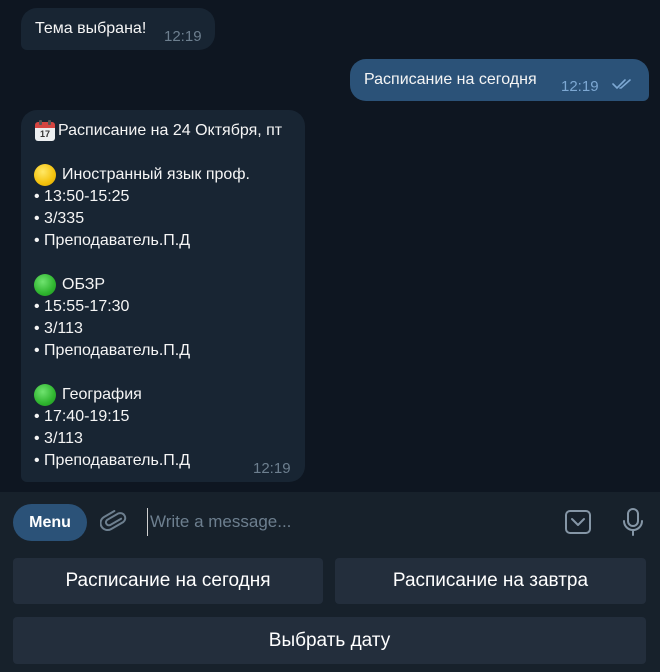 This screenshot has width=660, height=672. What do you see at coordinates (633, 522) in the screenshot?
I see `microphone-icon` at bounding box center [633, 522].